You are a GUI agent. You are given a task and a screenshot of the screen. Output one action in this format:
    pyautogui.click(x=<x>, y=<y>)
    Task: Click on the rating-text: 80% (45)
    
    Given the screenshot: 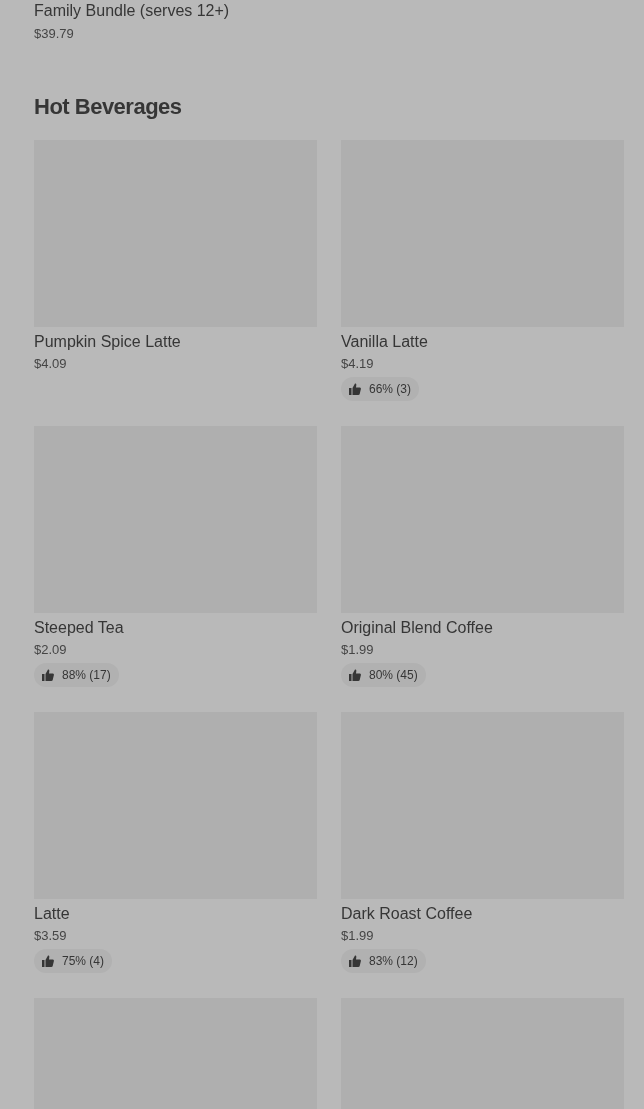 What is the action you would take?
    pyautogui.click(x=393, y=675)
    